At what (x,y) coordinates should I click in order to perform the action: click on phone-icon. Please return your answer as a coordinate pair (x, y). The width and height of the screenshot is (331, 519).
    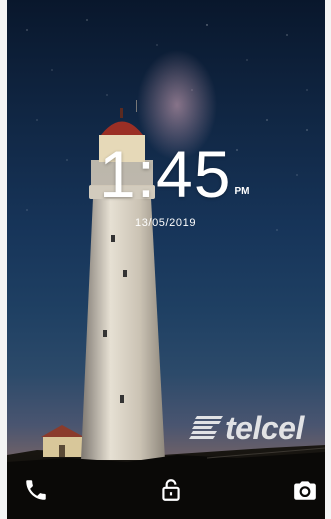
    Looking at the image, I should click on (36, 490).